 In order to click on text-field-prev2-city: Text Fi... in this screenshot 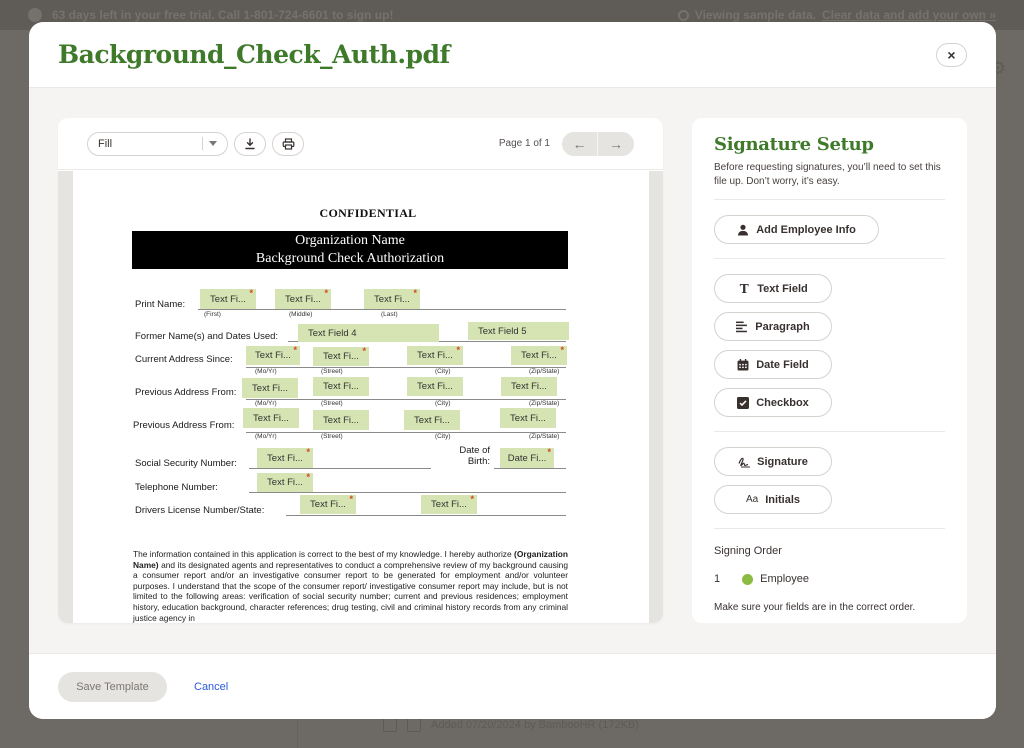, I will do `click(432, 420)`.